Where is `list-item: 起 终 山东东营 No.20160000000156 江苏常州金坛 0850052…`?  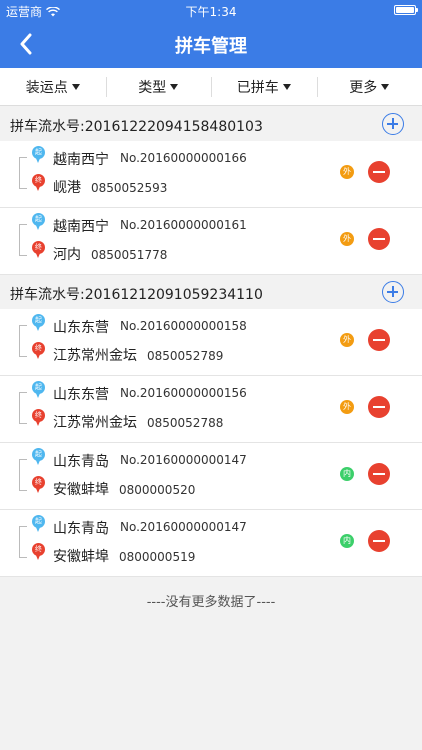 list-item: 起 终 山东东营 No.20160000000156 江苏常州金坛 0850052… is located at coordinates (211, 409).